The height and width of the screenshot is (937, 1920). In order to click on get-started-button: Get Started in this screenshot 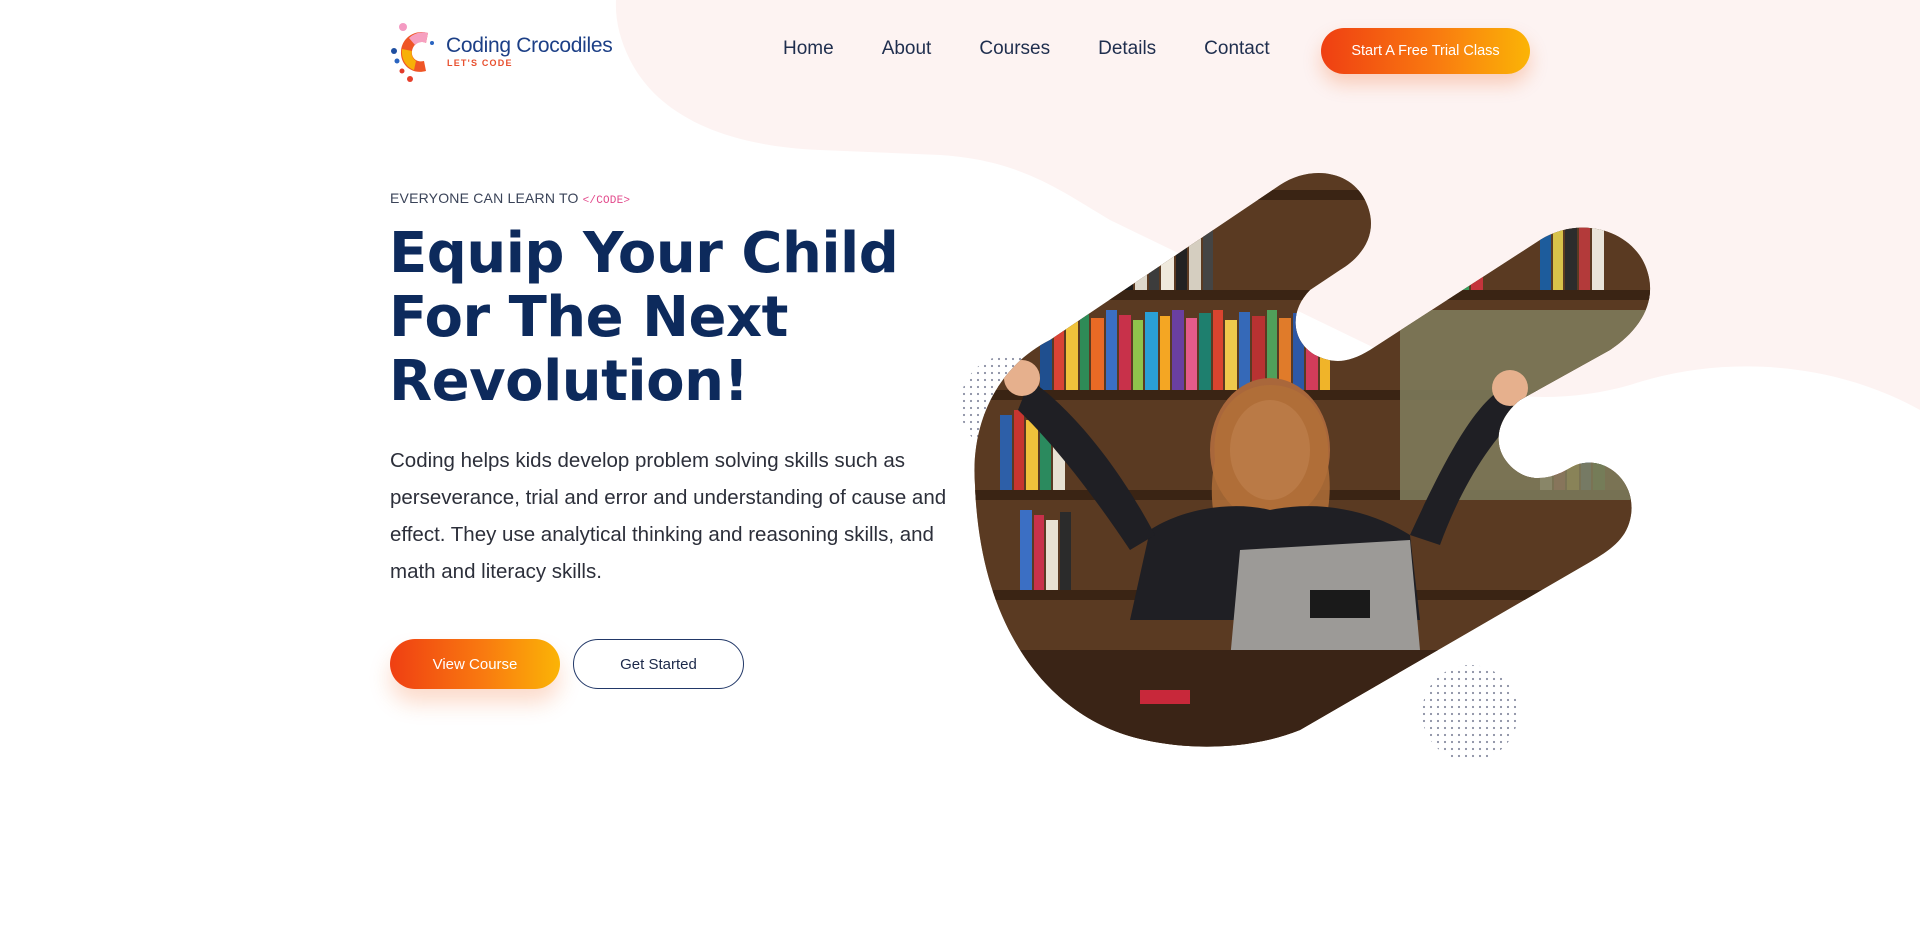, I will do `click(658, 664)`.